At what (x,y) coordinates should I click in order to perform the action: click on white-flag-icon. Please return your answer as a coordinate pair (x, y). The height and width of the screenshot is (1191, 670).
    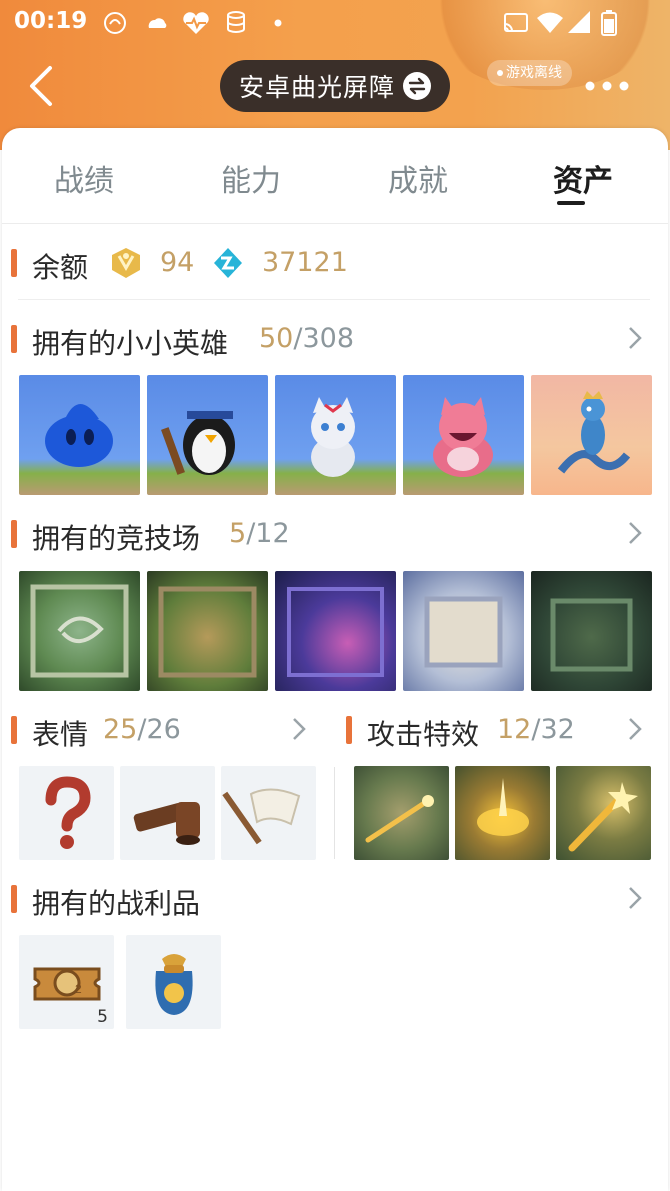
    Looking at the image, I should click on (261, 816).